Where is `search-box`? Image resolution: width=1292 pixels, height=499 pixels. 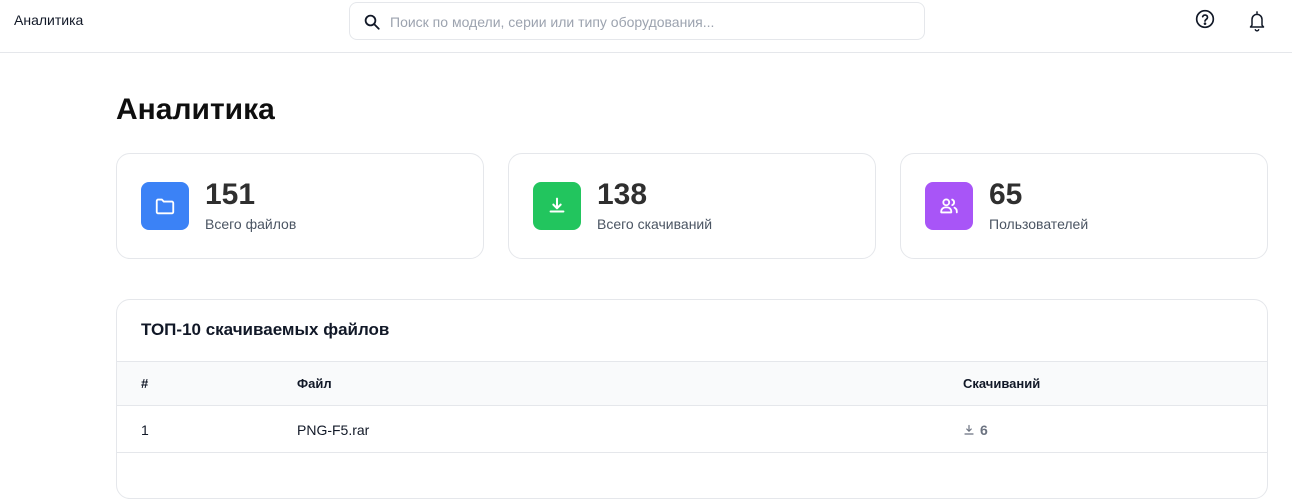
search-box is located at coordinates (637, 21).